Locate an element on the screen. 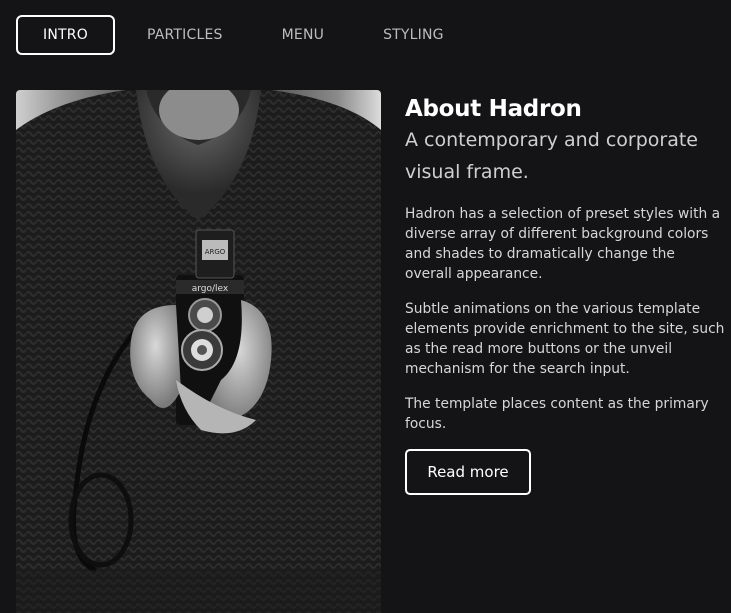  svg-text: ARGO is located at coordinates (215, 252).